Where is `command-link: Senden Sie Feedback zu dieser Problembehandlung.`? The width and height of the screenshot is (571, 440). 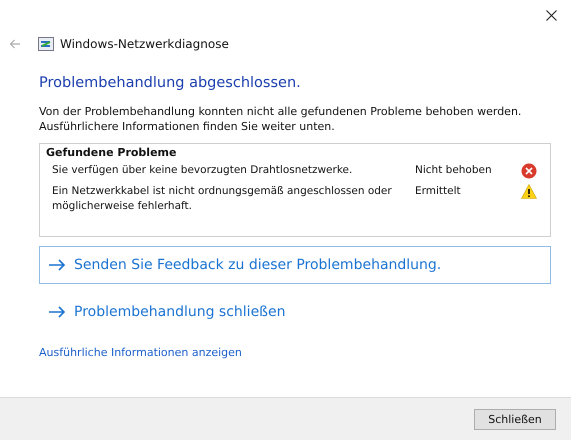
command-link: Senden Sie Feedback zu dieser Problembehandlung. is located at coordinates (295, 265).